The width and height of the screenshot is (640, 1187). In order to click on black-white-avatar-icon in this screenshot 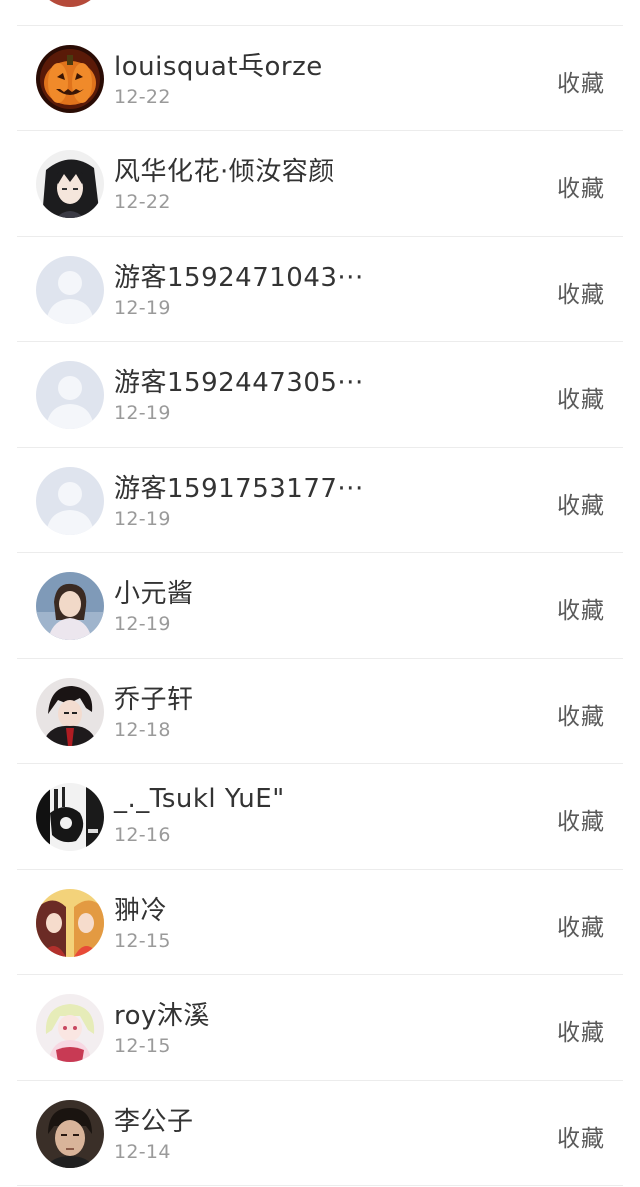, I will do `click(70, 817)`.